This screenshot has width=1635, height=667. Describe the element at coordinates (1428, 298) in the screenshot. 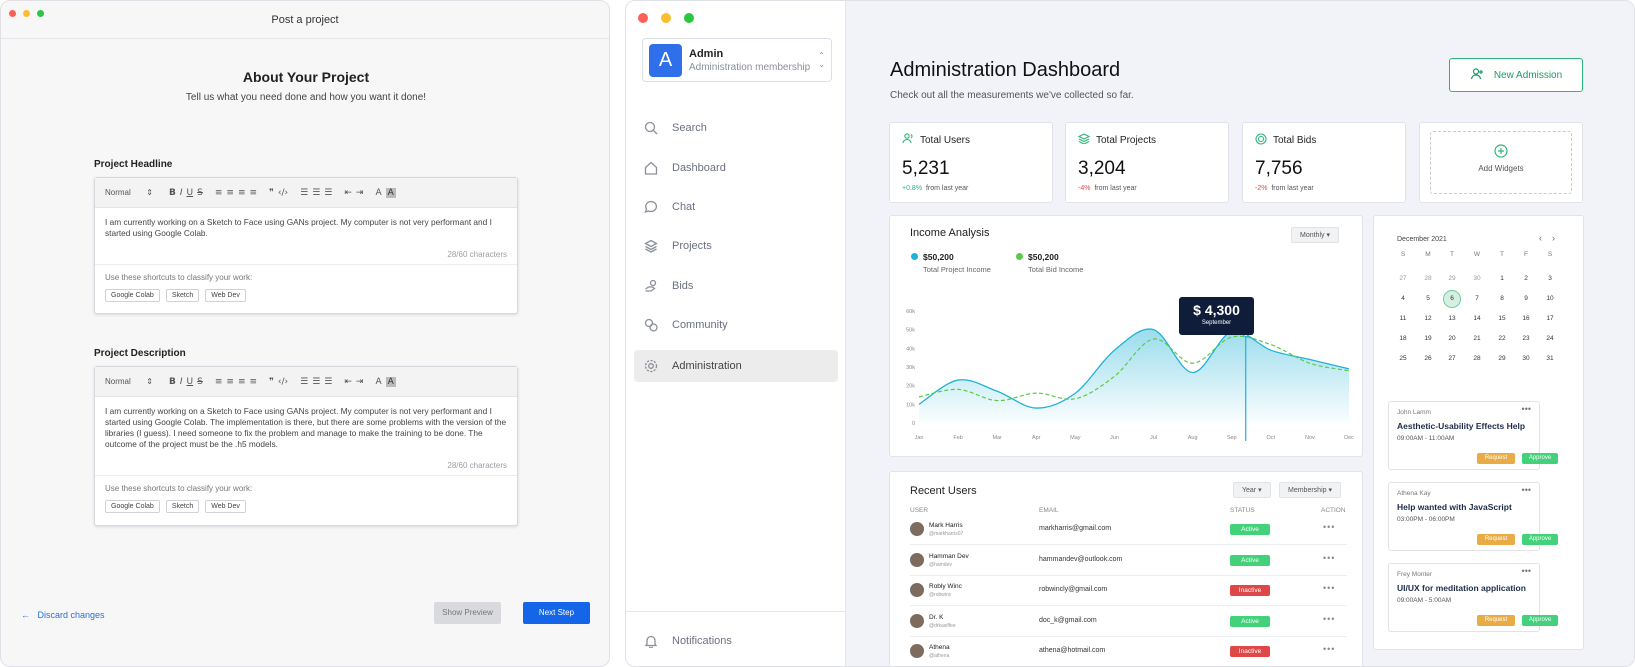

I see `calendar-day: 5` at that location.